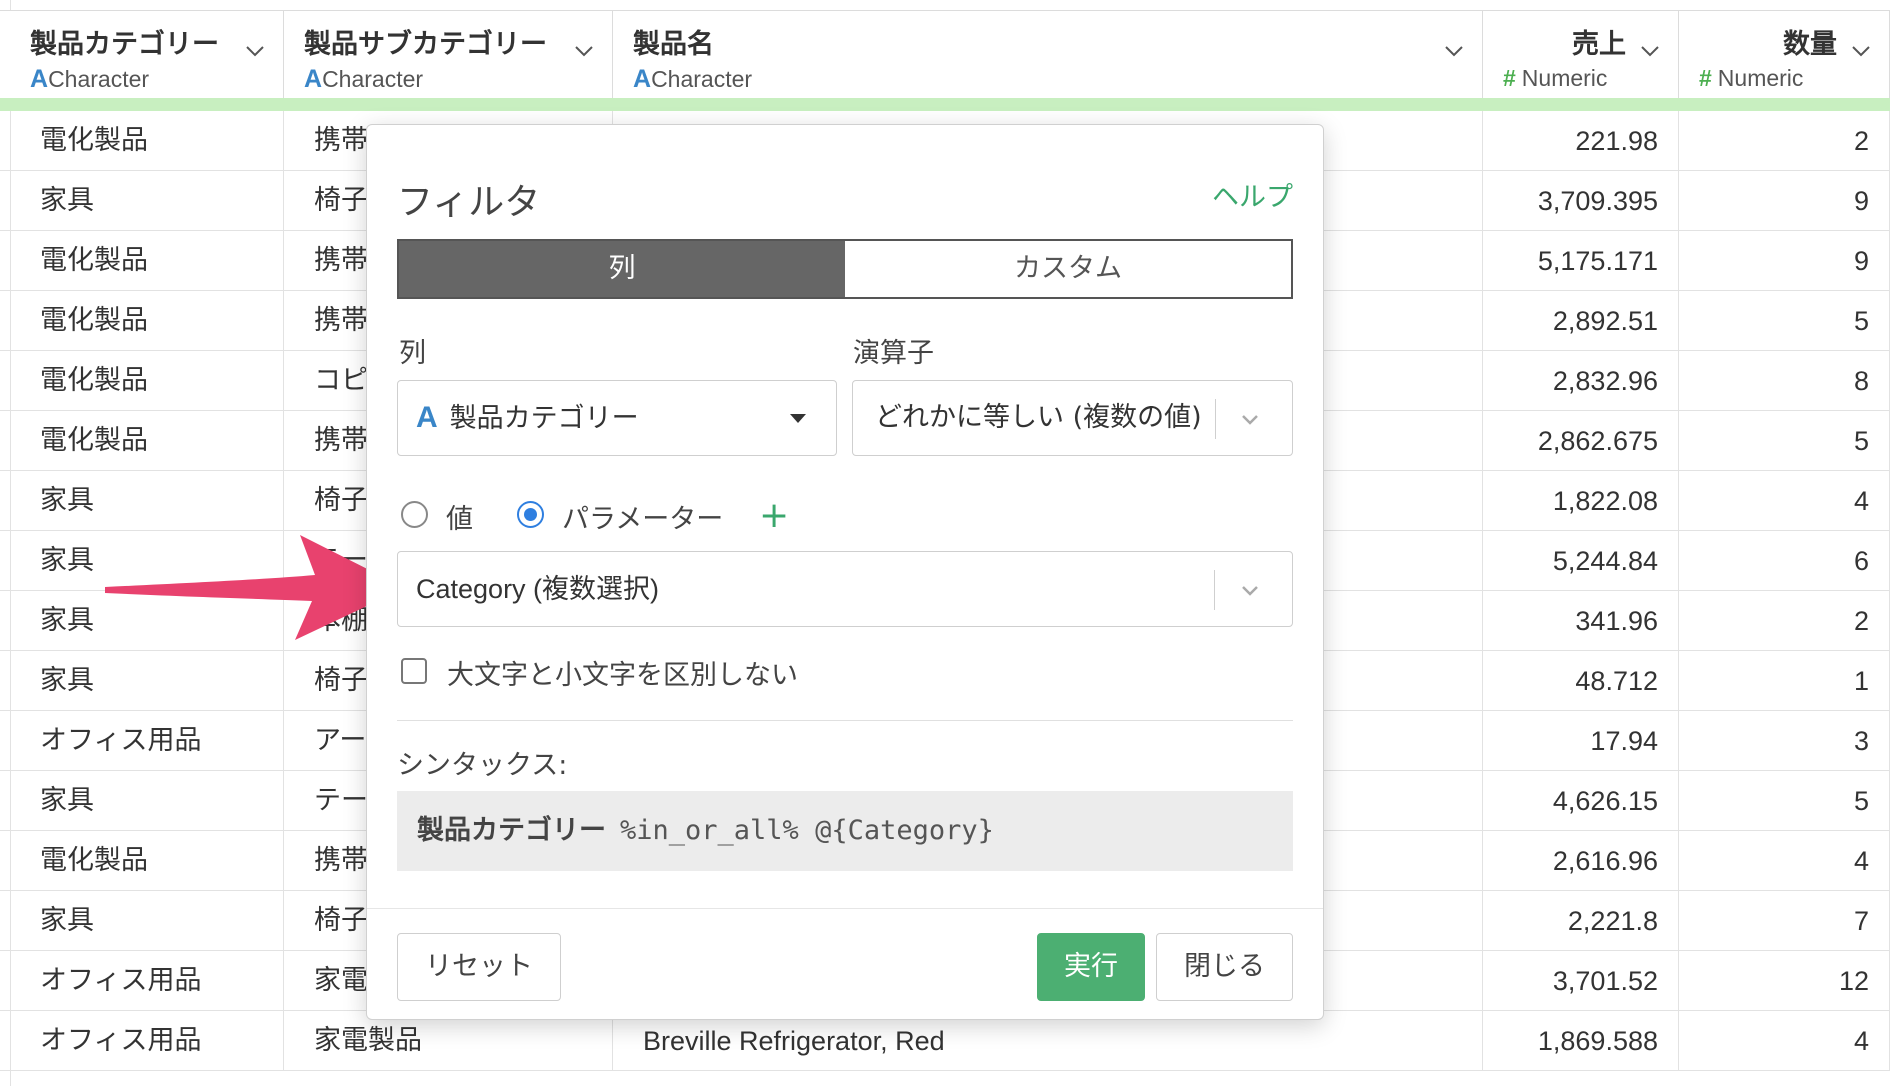  I want to click on table-cell: 341.96, so click(1581, 621).